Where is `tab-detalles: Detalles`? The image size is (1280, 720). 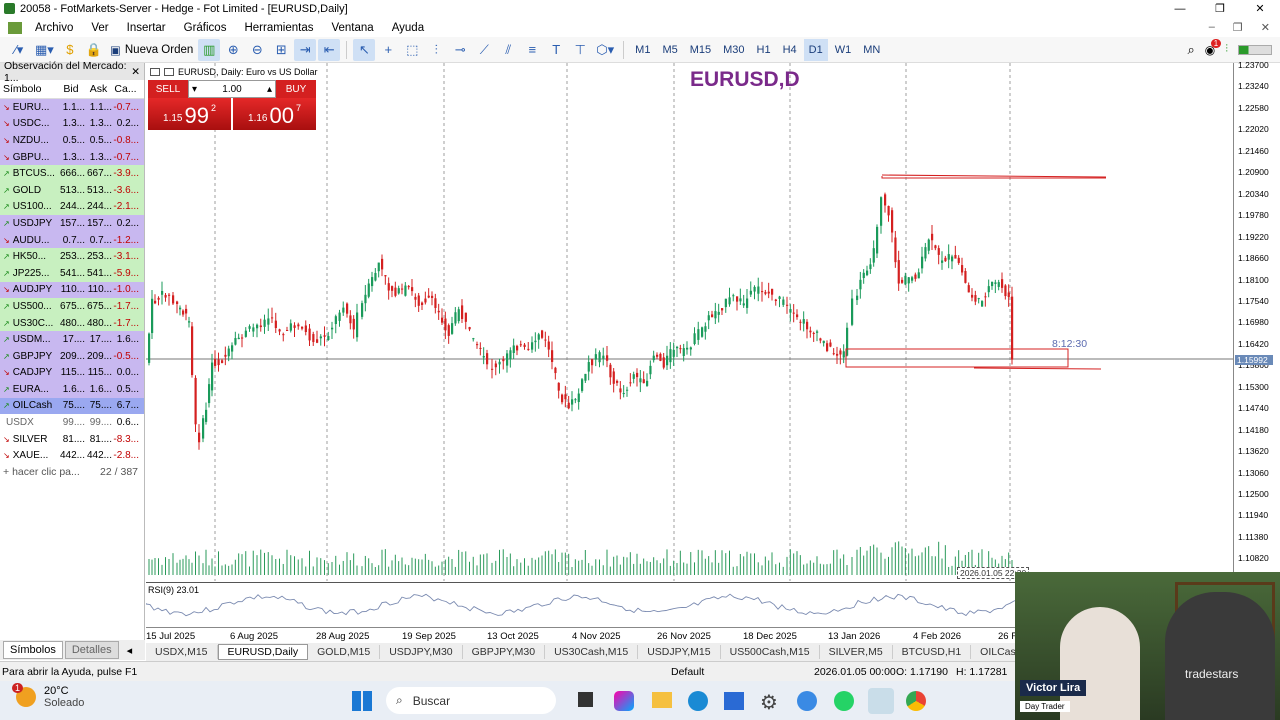
tab-detalles: Detalles is located at coordinates (91, 650).